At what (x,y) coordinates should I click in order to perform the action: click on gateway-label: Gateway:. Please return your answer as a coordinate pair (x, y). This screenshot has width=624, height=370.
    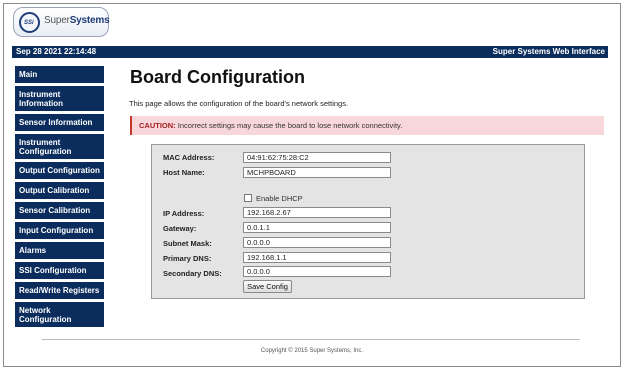
    Looking at the image, I should click on (180, 228).